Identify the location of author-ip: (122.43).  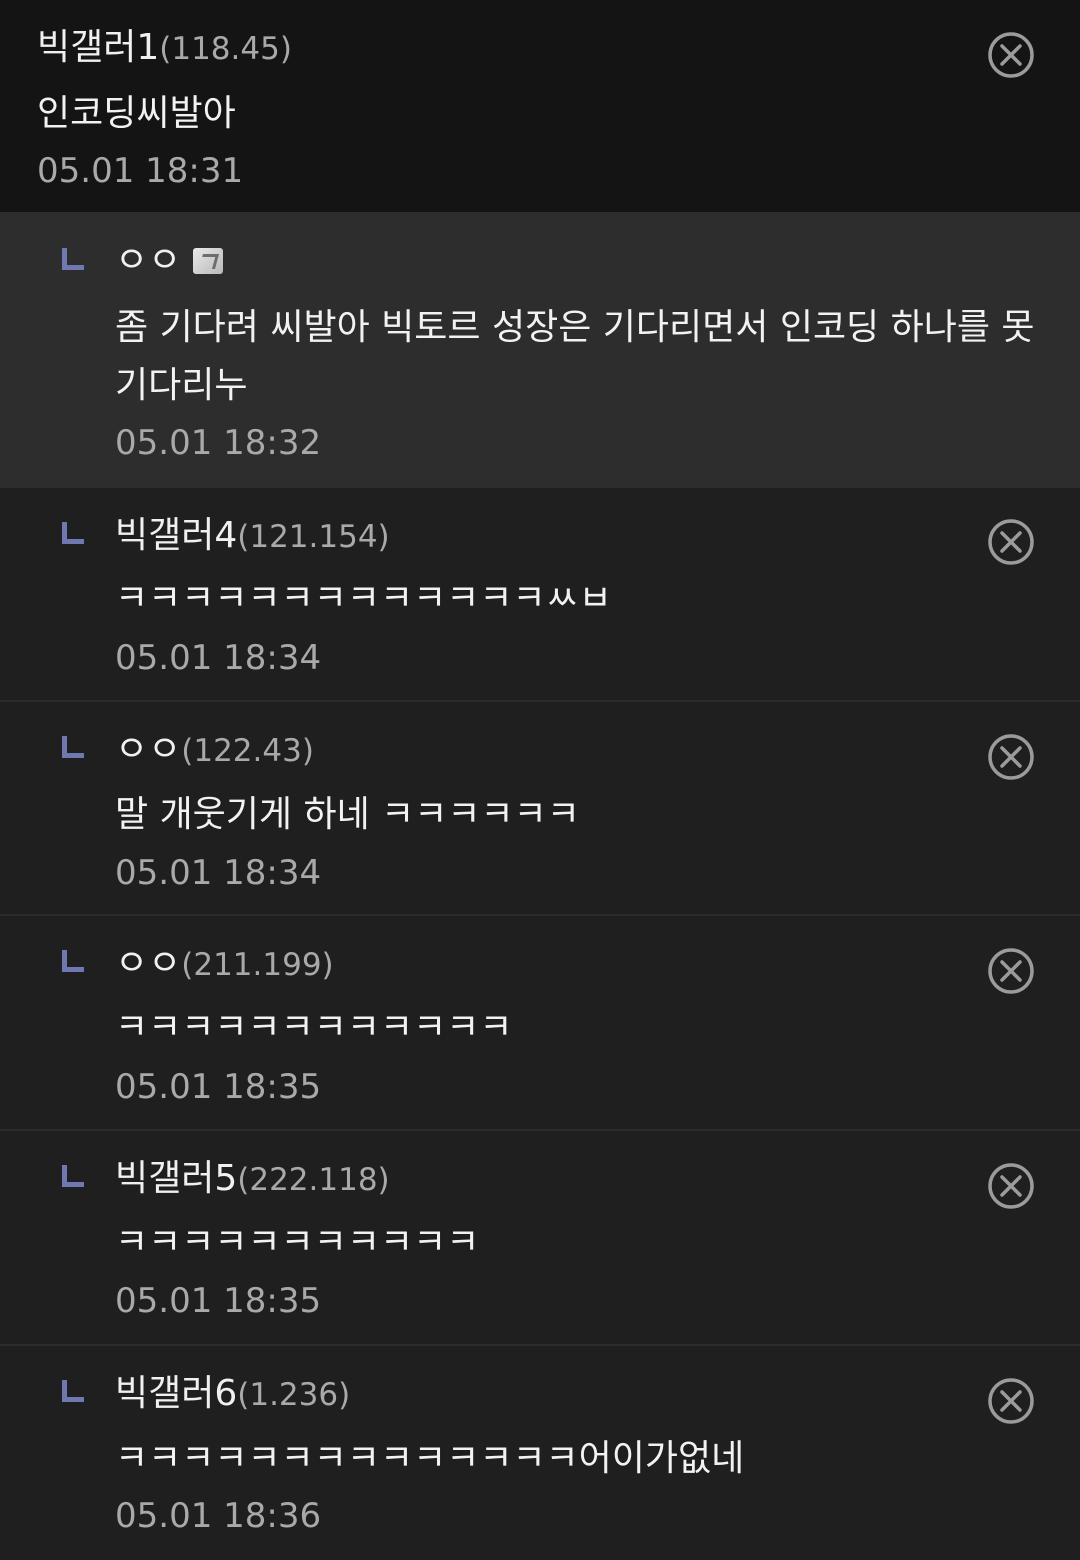
(247, 751).